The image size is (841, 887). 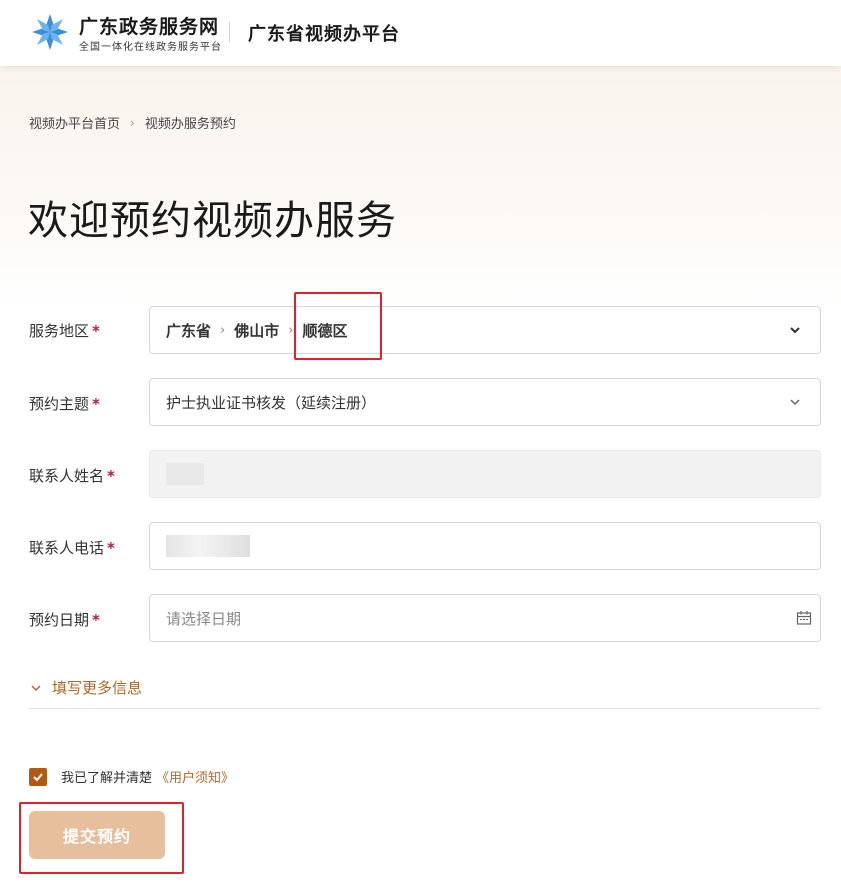 I want to click on check-icon, so click(x=38, y=776).